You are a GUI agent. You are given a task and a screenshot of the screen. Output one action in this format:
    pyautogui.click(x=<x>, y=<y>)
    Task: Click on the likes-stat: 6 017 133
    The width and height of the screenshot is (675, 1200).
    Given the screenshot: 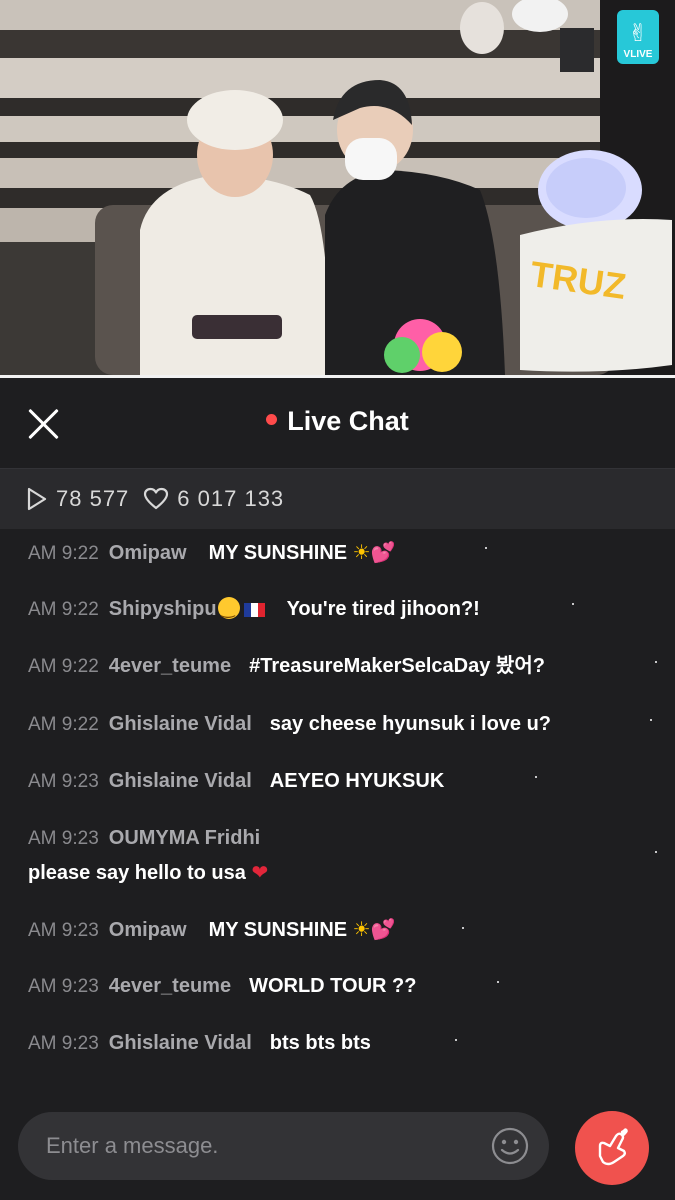 What is the action you would take?
    pyautogui.click(x=213, y=499)
    